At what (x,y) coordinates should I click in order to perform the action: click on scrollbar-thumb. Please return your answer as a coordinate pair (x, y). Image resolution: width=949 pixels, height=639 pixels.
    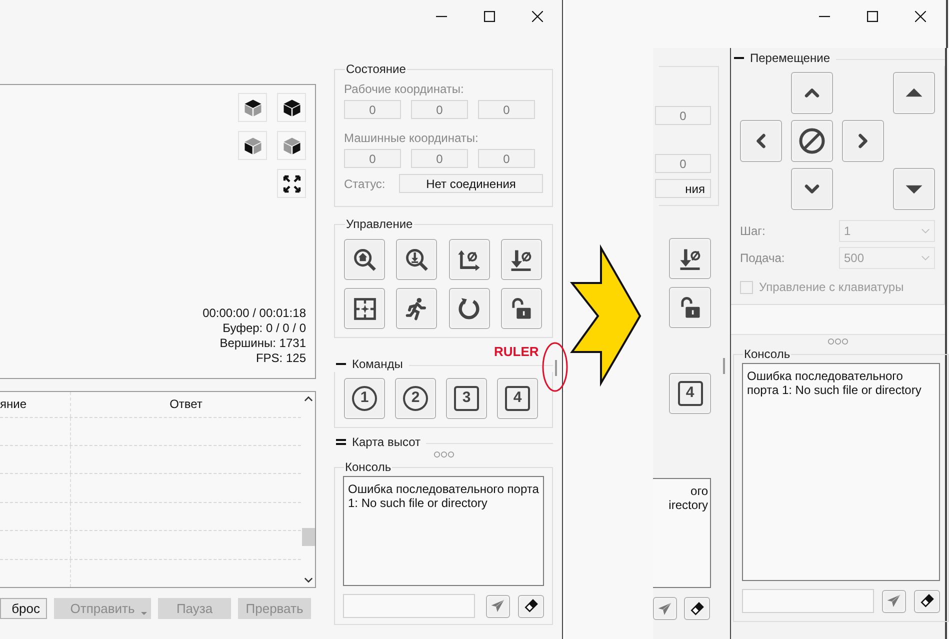
    Looking at the image, I should click on (308, 537).